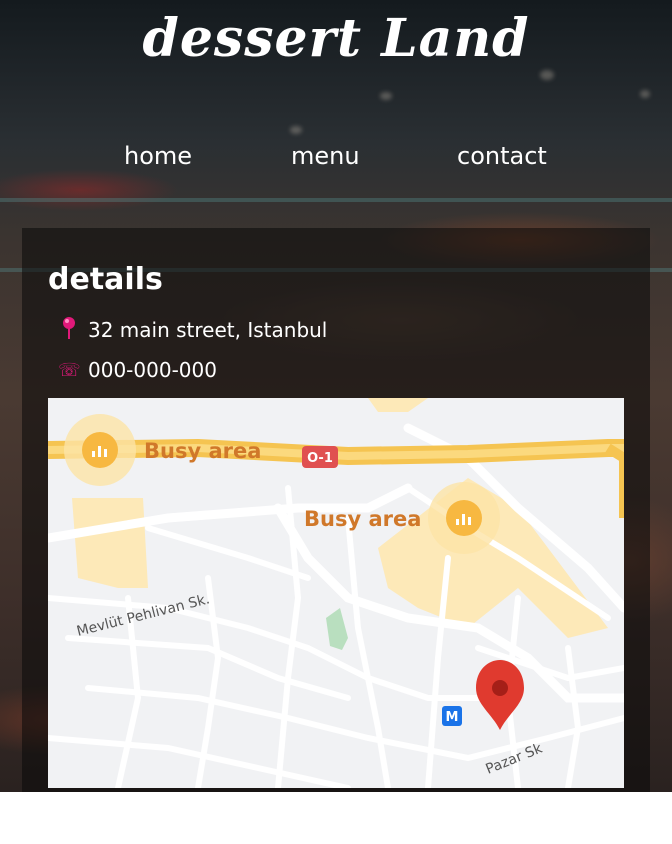 The image size is (672, 844). I want to click on phone-row: ☏ 000-000-000, so click(137, 370).